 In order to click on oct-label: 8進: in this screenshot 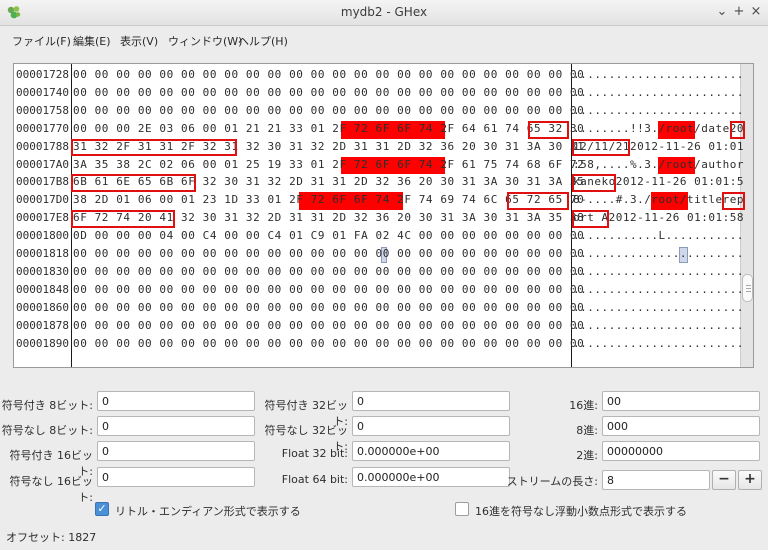, I will do `click(587, 430)`.